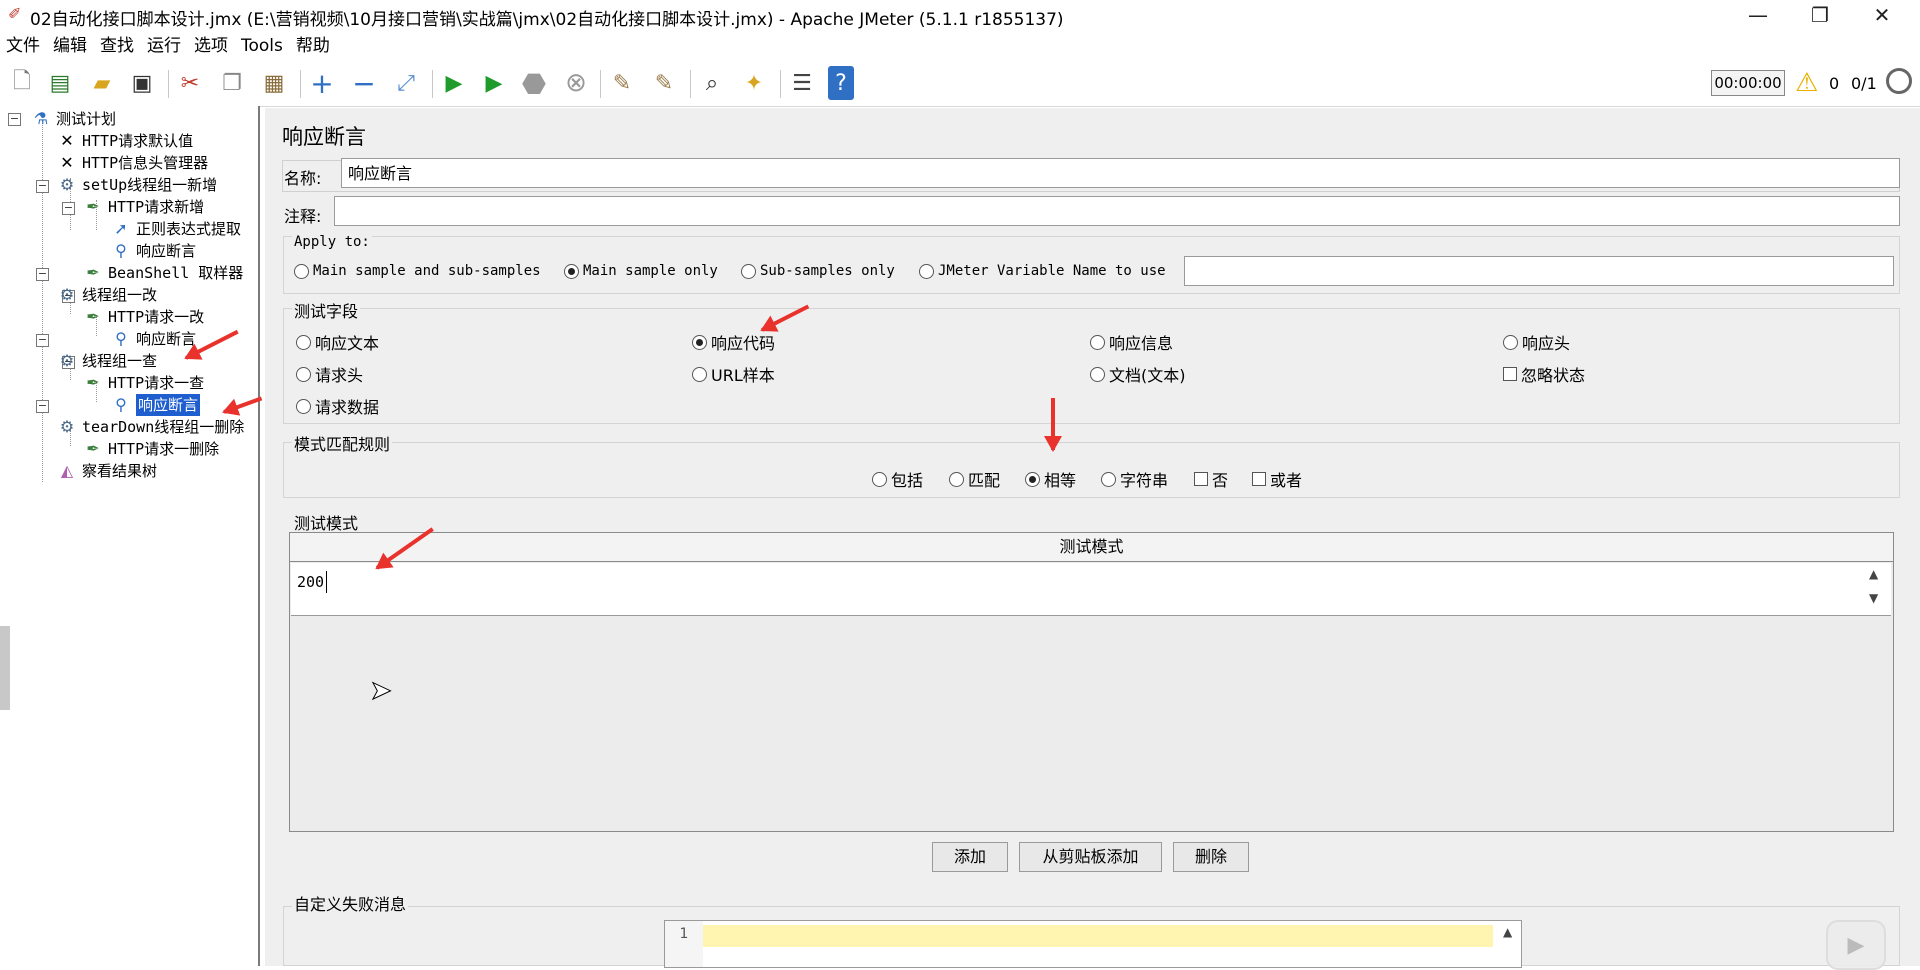  I want to click on text-cursor, so click(326, 582).